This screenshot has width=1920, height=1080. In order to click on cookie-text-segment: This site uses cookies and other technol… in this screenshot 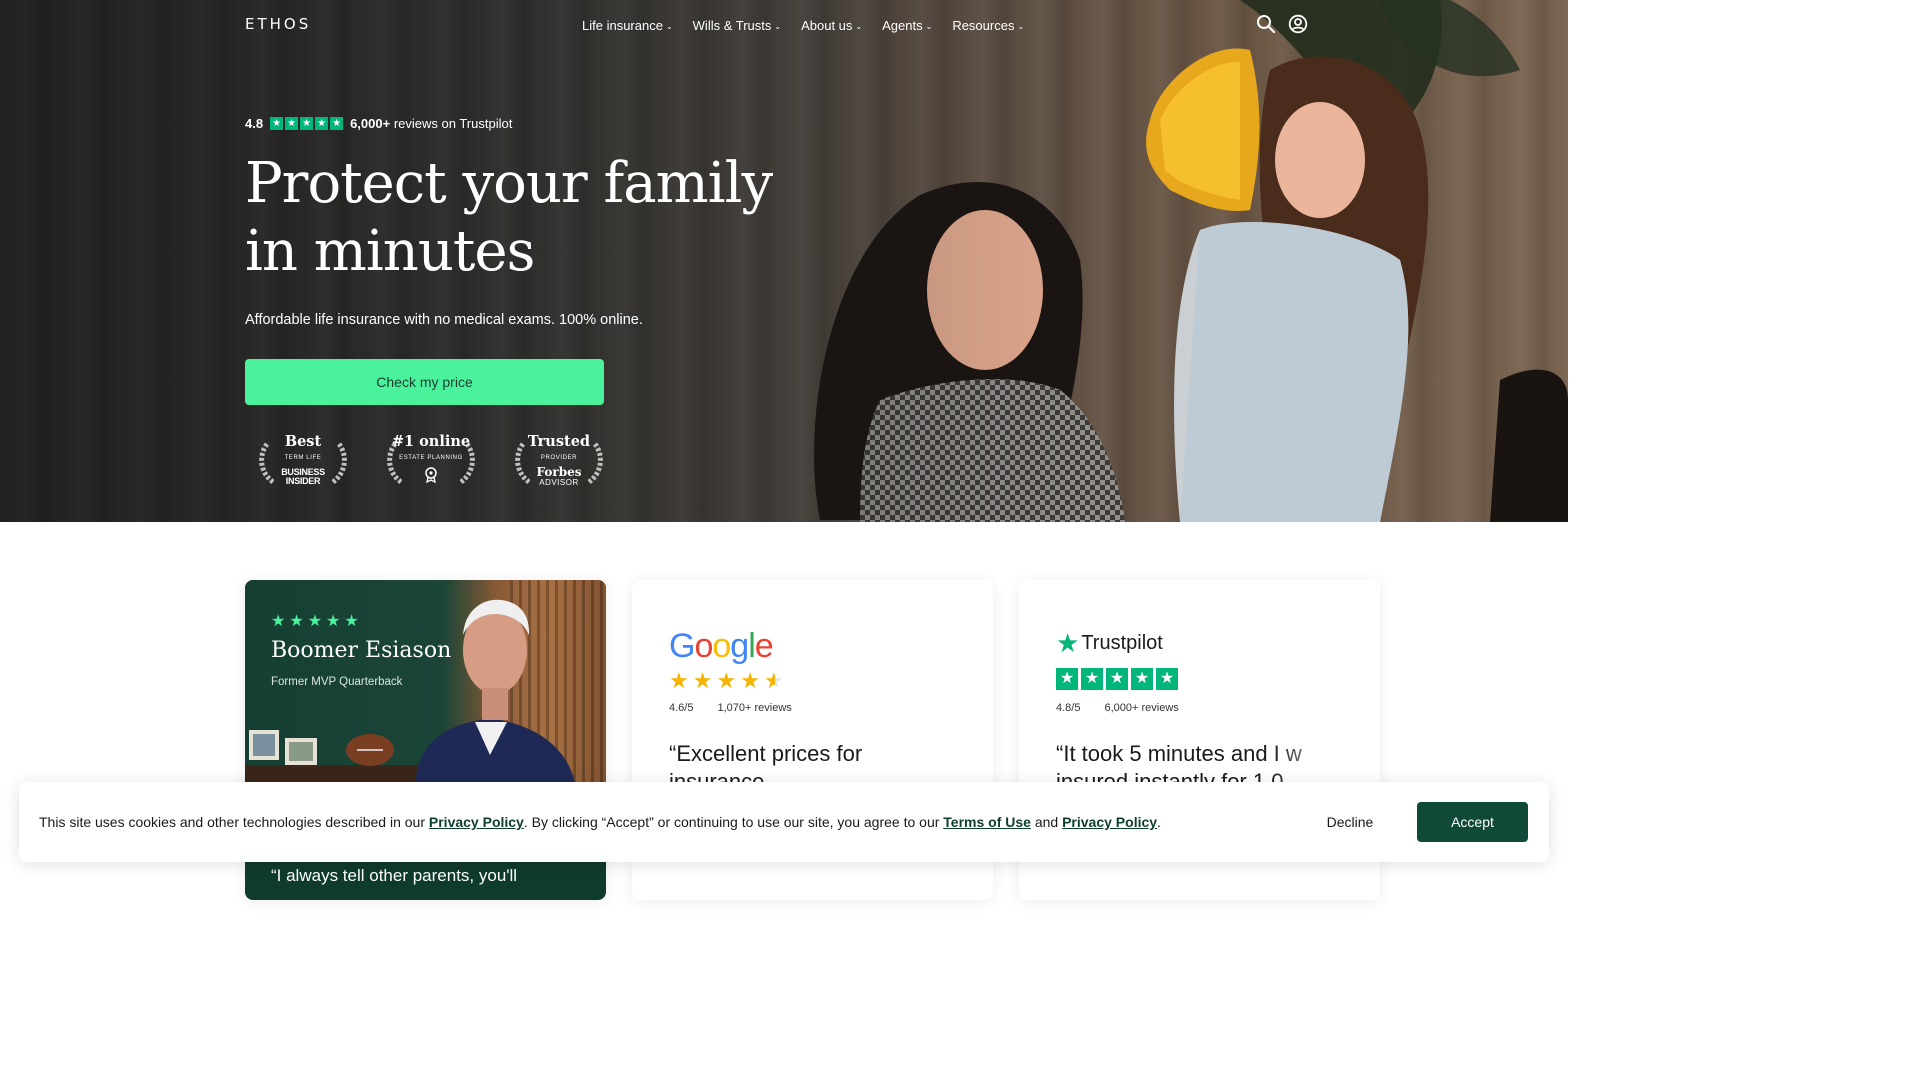, I will do `click(234, 822)`.